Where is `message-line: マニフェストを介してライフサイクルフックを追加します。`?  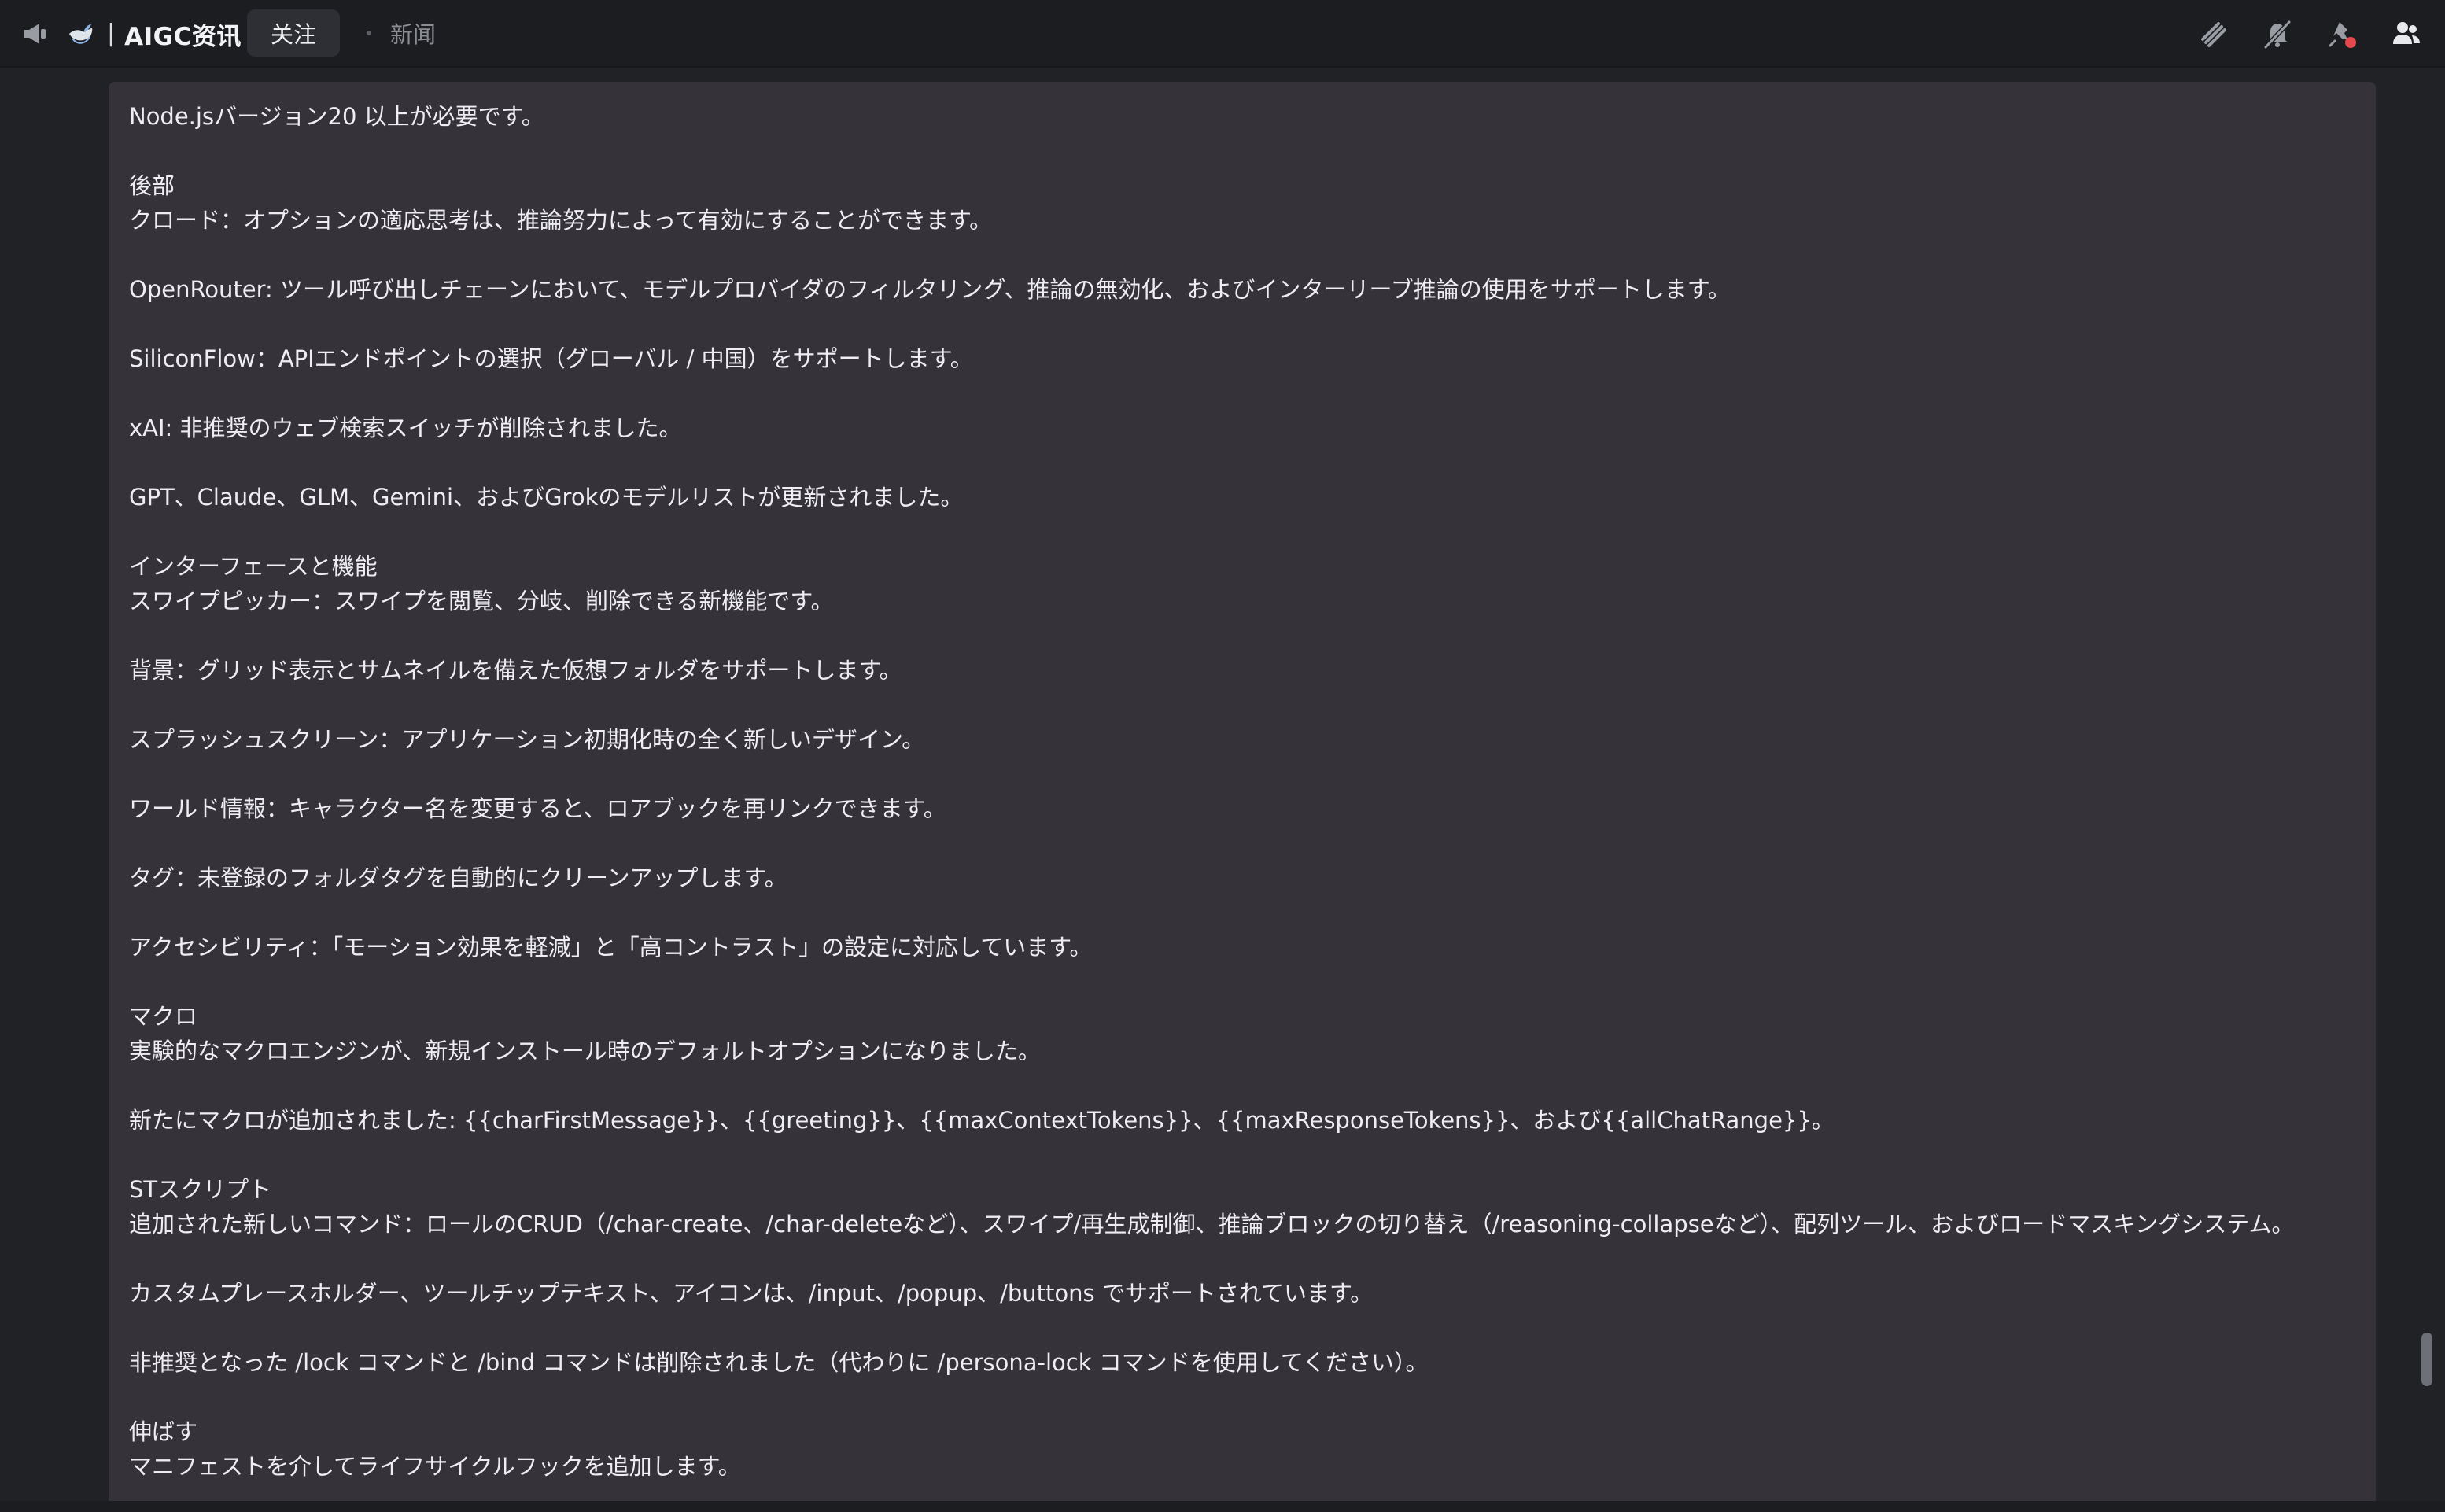 message-line: マニフェストを介してライフサイクルフックを追加します。 is located at coordinates (435, 1466).